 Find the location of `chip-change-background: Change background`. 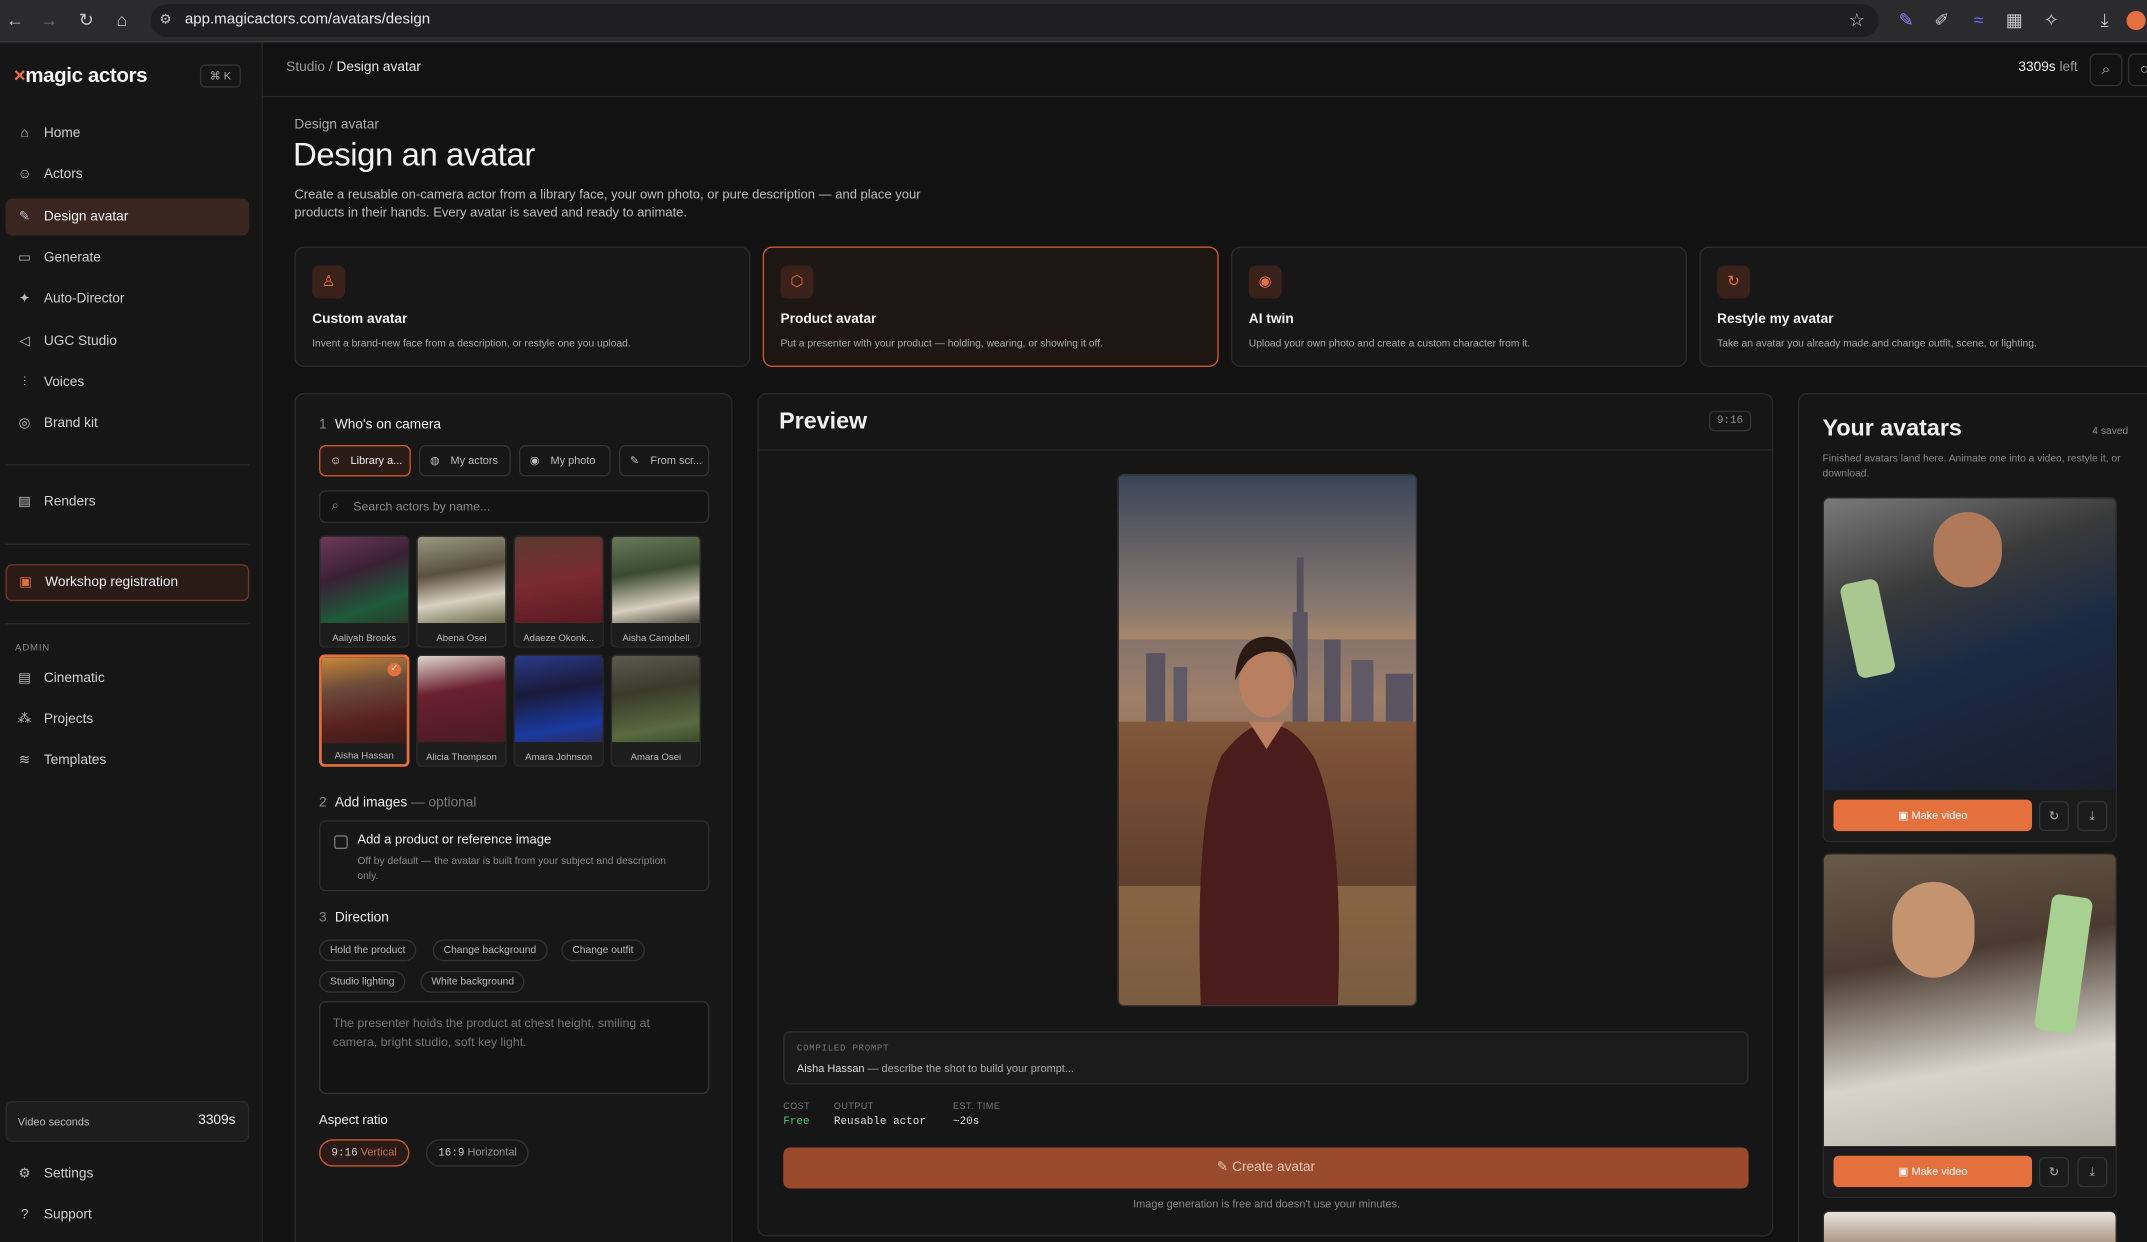

chip-change-background: Change background is located at coordinates (490, 950).